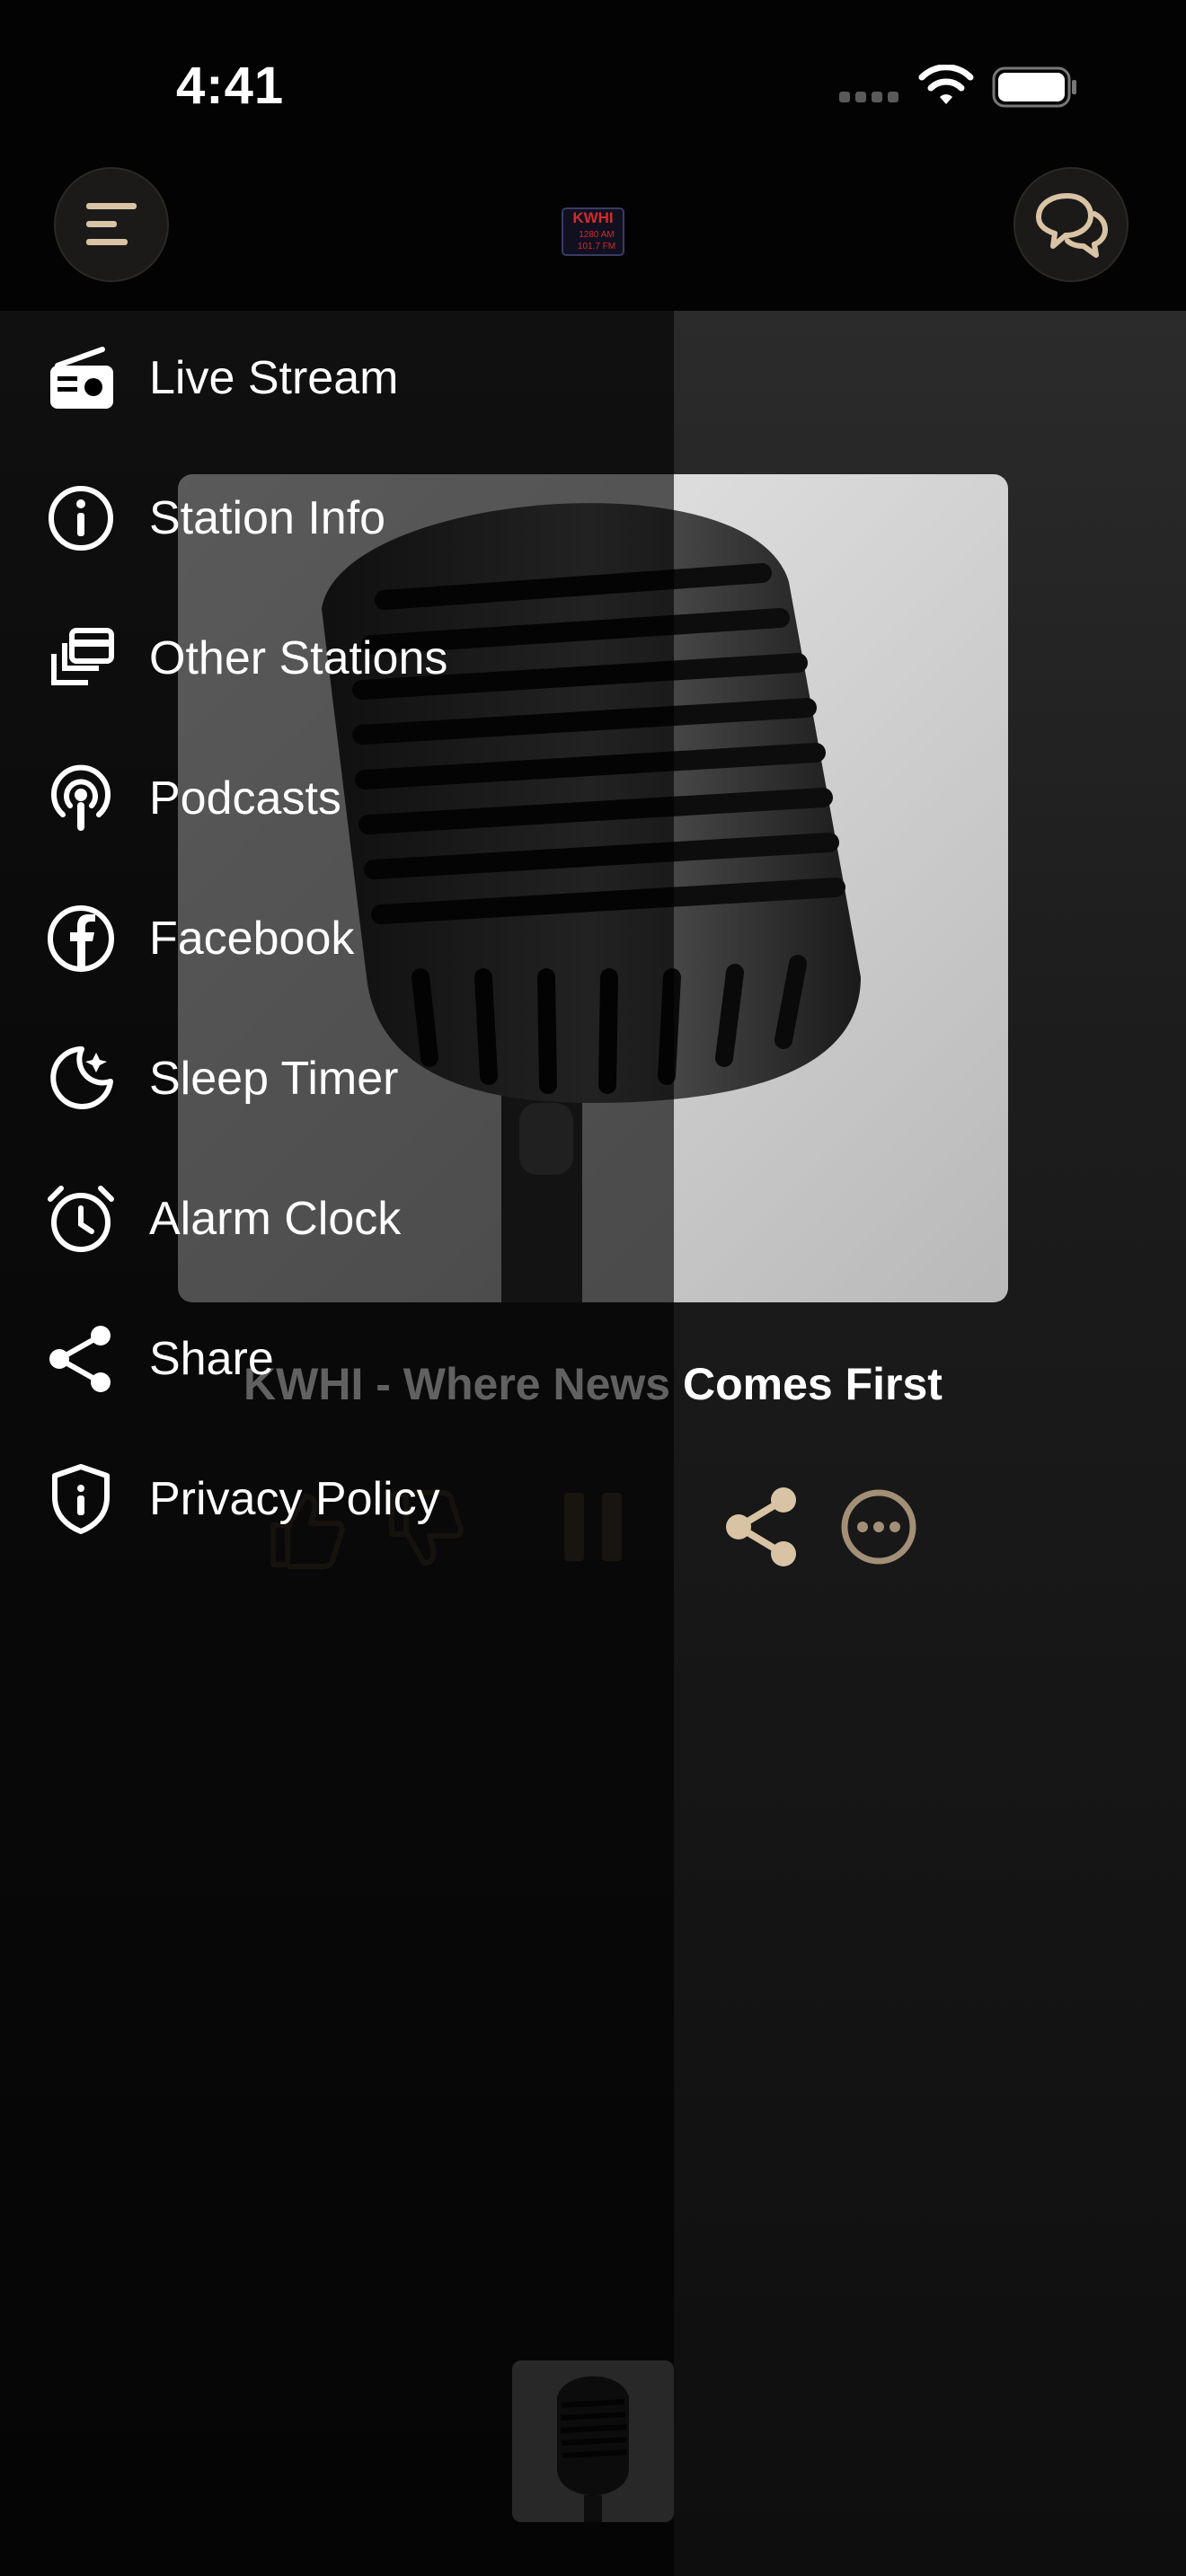  What do you see at coordinates (81, 1499) in the screenshot?
I see `shield-icon` at bounding box center [81, 1499].